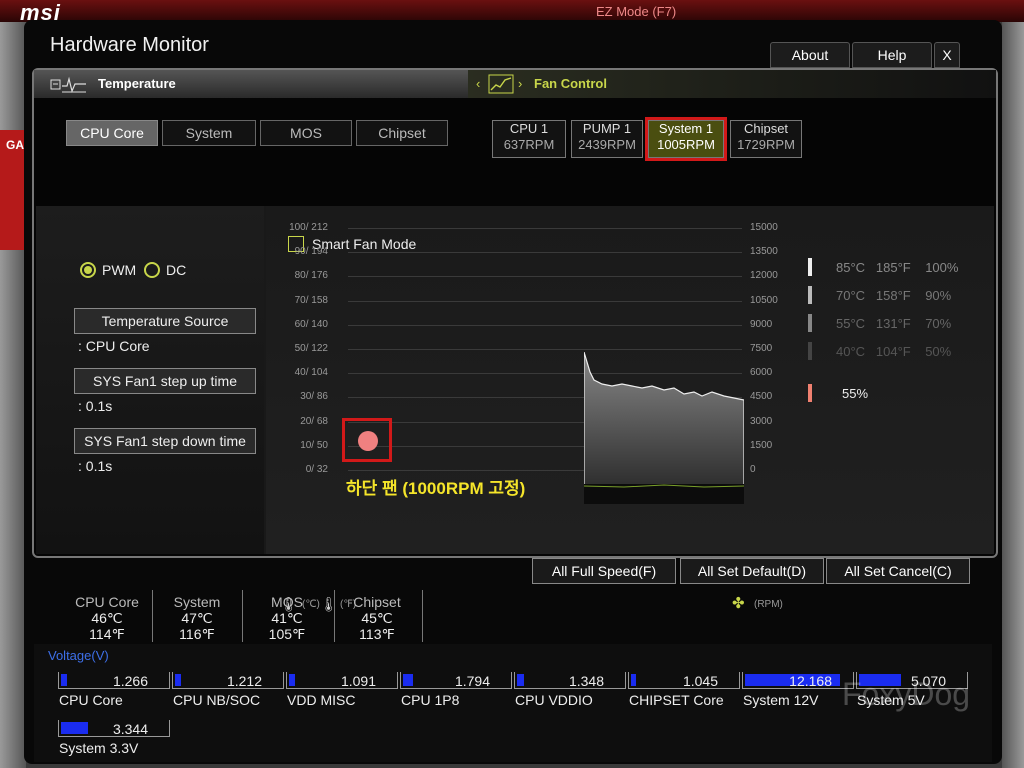 The image size is (1024, 768). Describe the element at coordinates (501, 84) in the screenshot. I see `fan-curve-icon` at that location.